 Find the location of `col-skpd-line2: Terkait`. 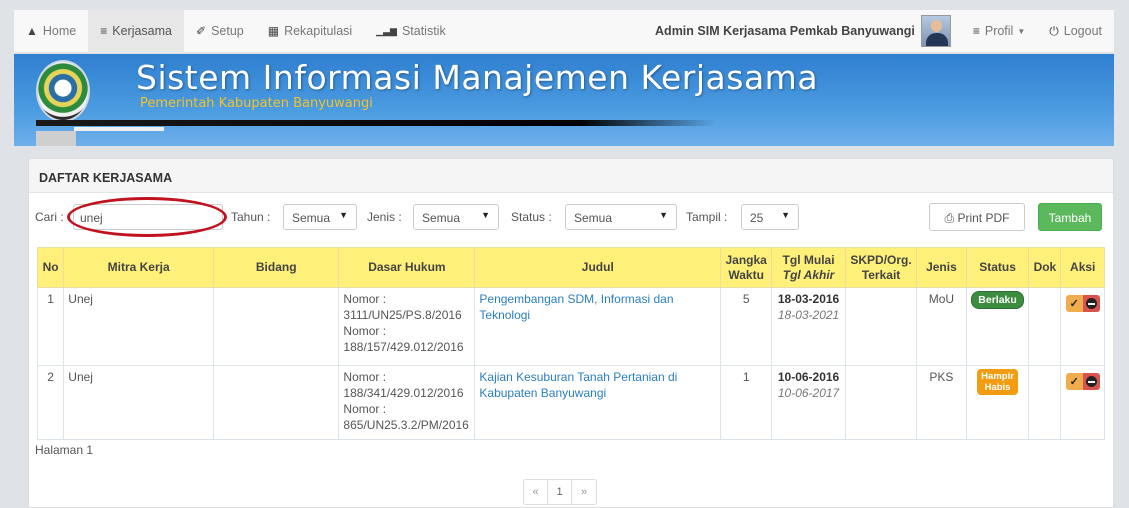

col-skpd-line2: Terkait is located at coordinates (881, 274).